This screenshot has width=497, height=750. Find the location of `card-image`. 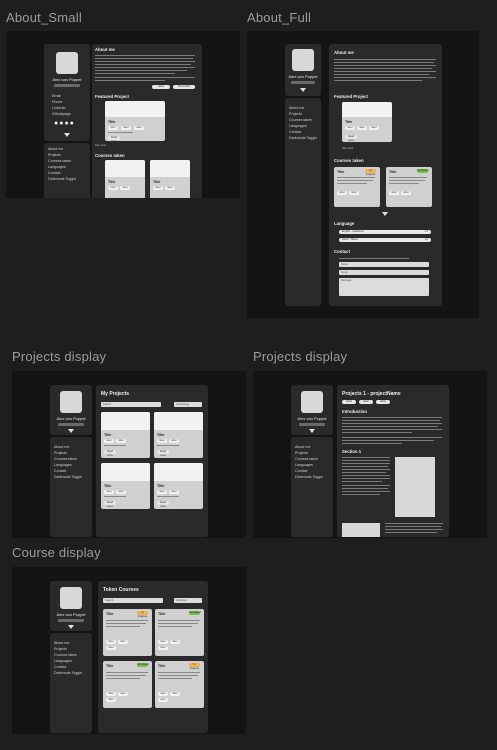

card-image is located at coordinates (125, 421).